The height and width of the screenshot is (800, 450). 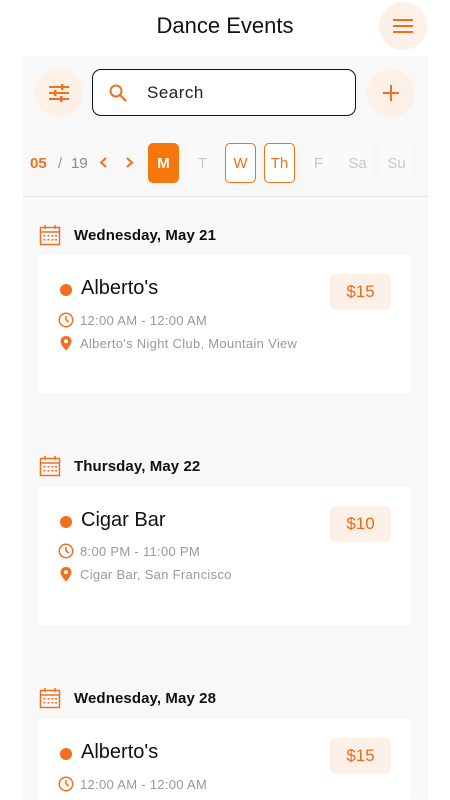 I want to click on date-header: Wednesday, May 28, so click(x=127, y=698).